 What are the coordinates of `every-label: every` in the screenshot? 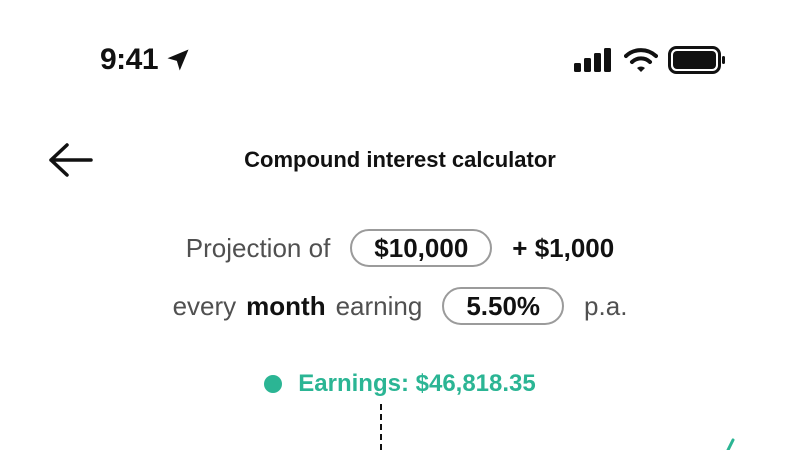 It's located at (204, 305).